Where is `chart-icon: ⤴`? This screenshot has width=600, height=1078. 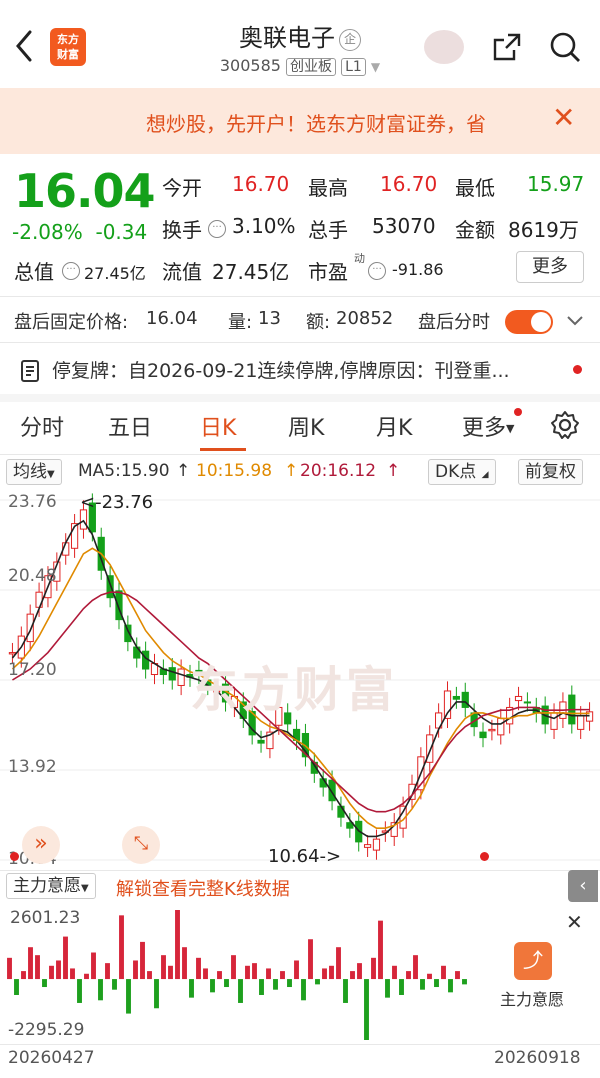
chart-icon: ⤴ is located at coordinates (533, 961).